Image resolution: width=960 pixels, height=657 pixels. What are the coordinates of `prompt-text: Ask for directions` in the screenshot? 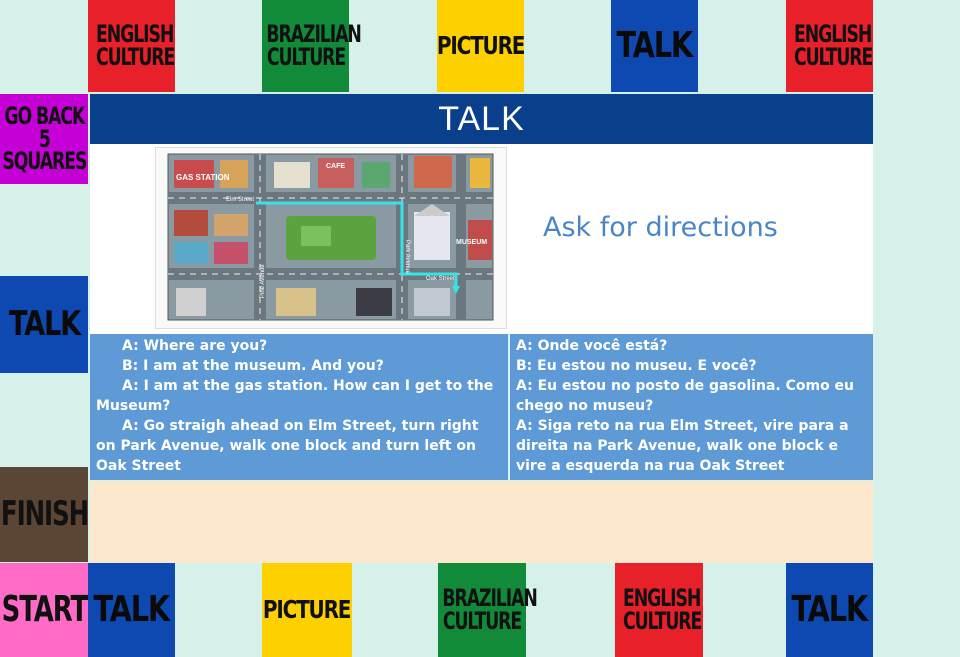 It's located at (660, 227).